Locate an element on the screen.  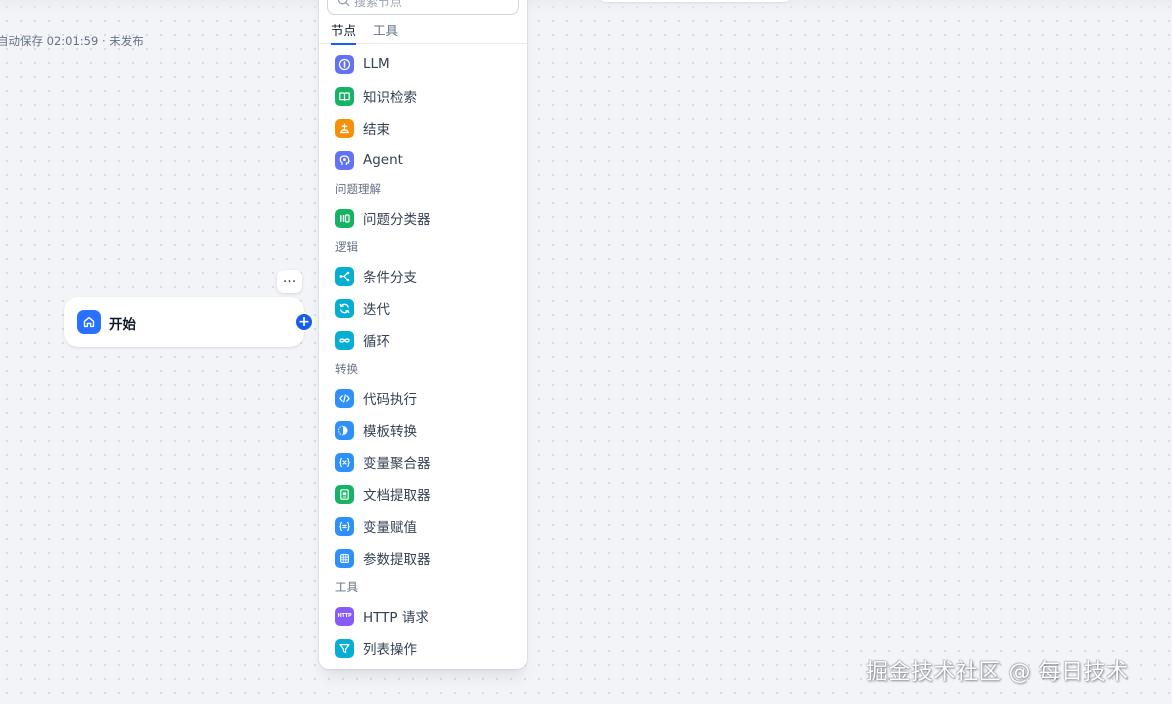
top-toolbar-strip is located at coordinates (586, 6).